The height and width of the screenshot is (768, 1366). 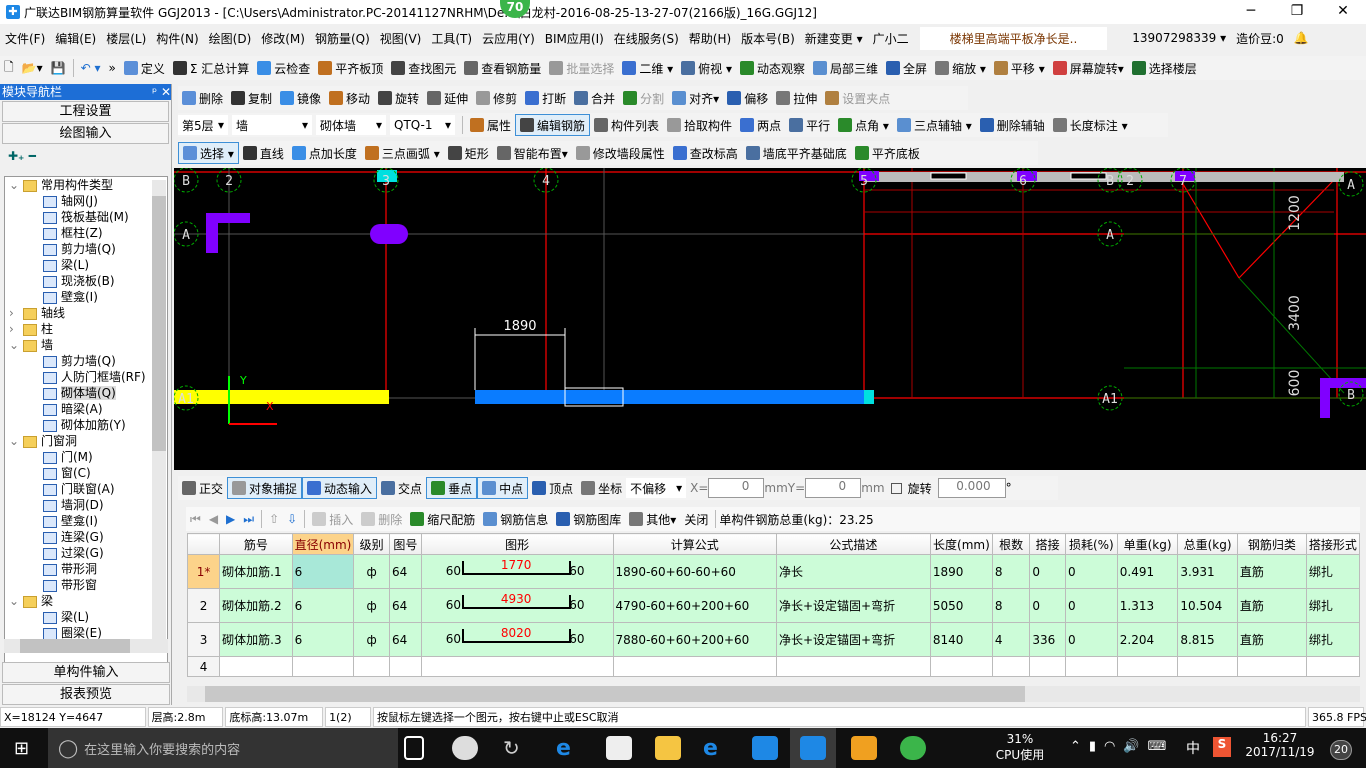 I want to click on fan-app-icon, so click(x=465, y=748).